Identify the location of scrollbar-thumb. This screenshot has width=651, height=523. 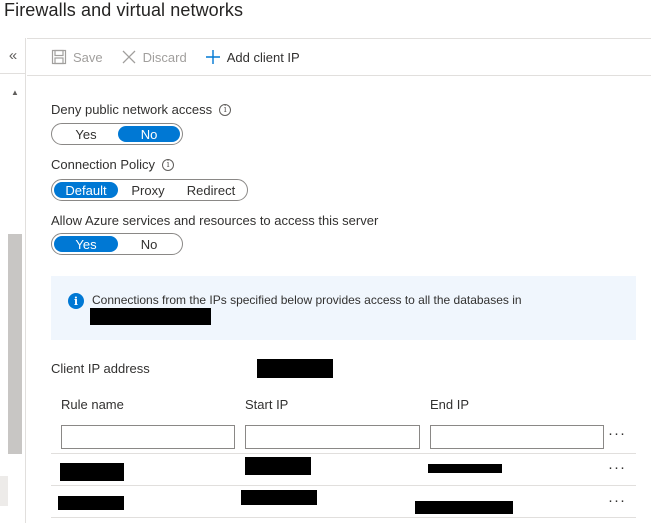
(15, 344).